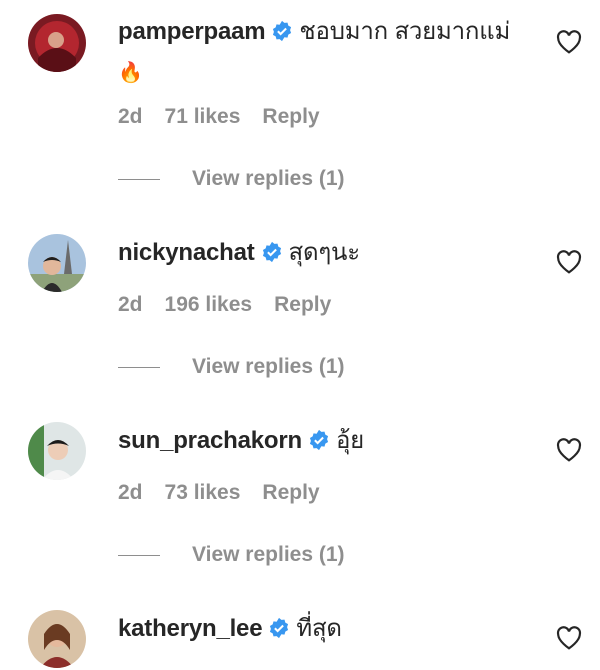 Image resolution: width=600 pixels, height=670 pixels. Describe the element at coordinates (192, 31) in the screenshot. I see `username: pamperpaam` at that location.